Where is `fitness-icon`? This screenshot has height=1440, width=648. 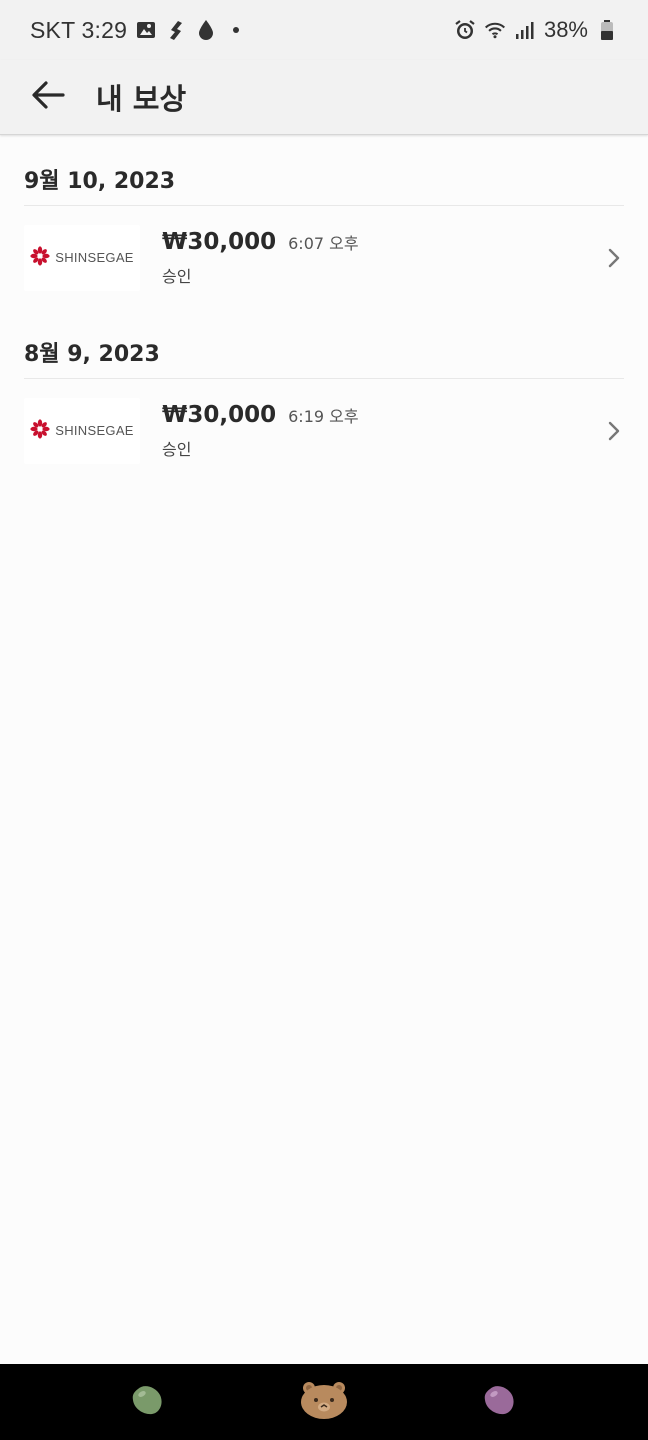 fitness-icon is located at coordinates (176, 30).